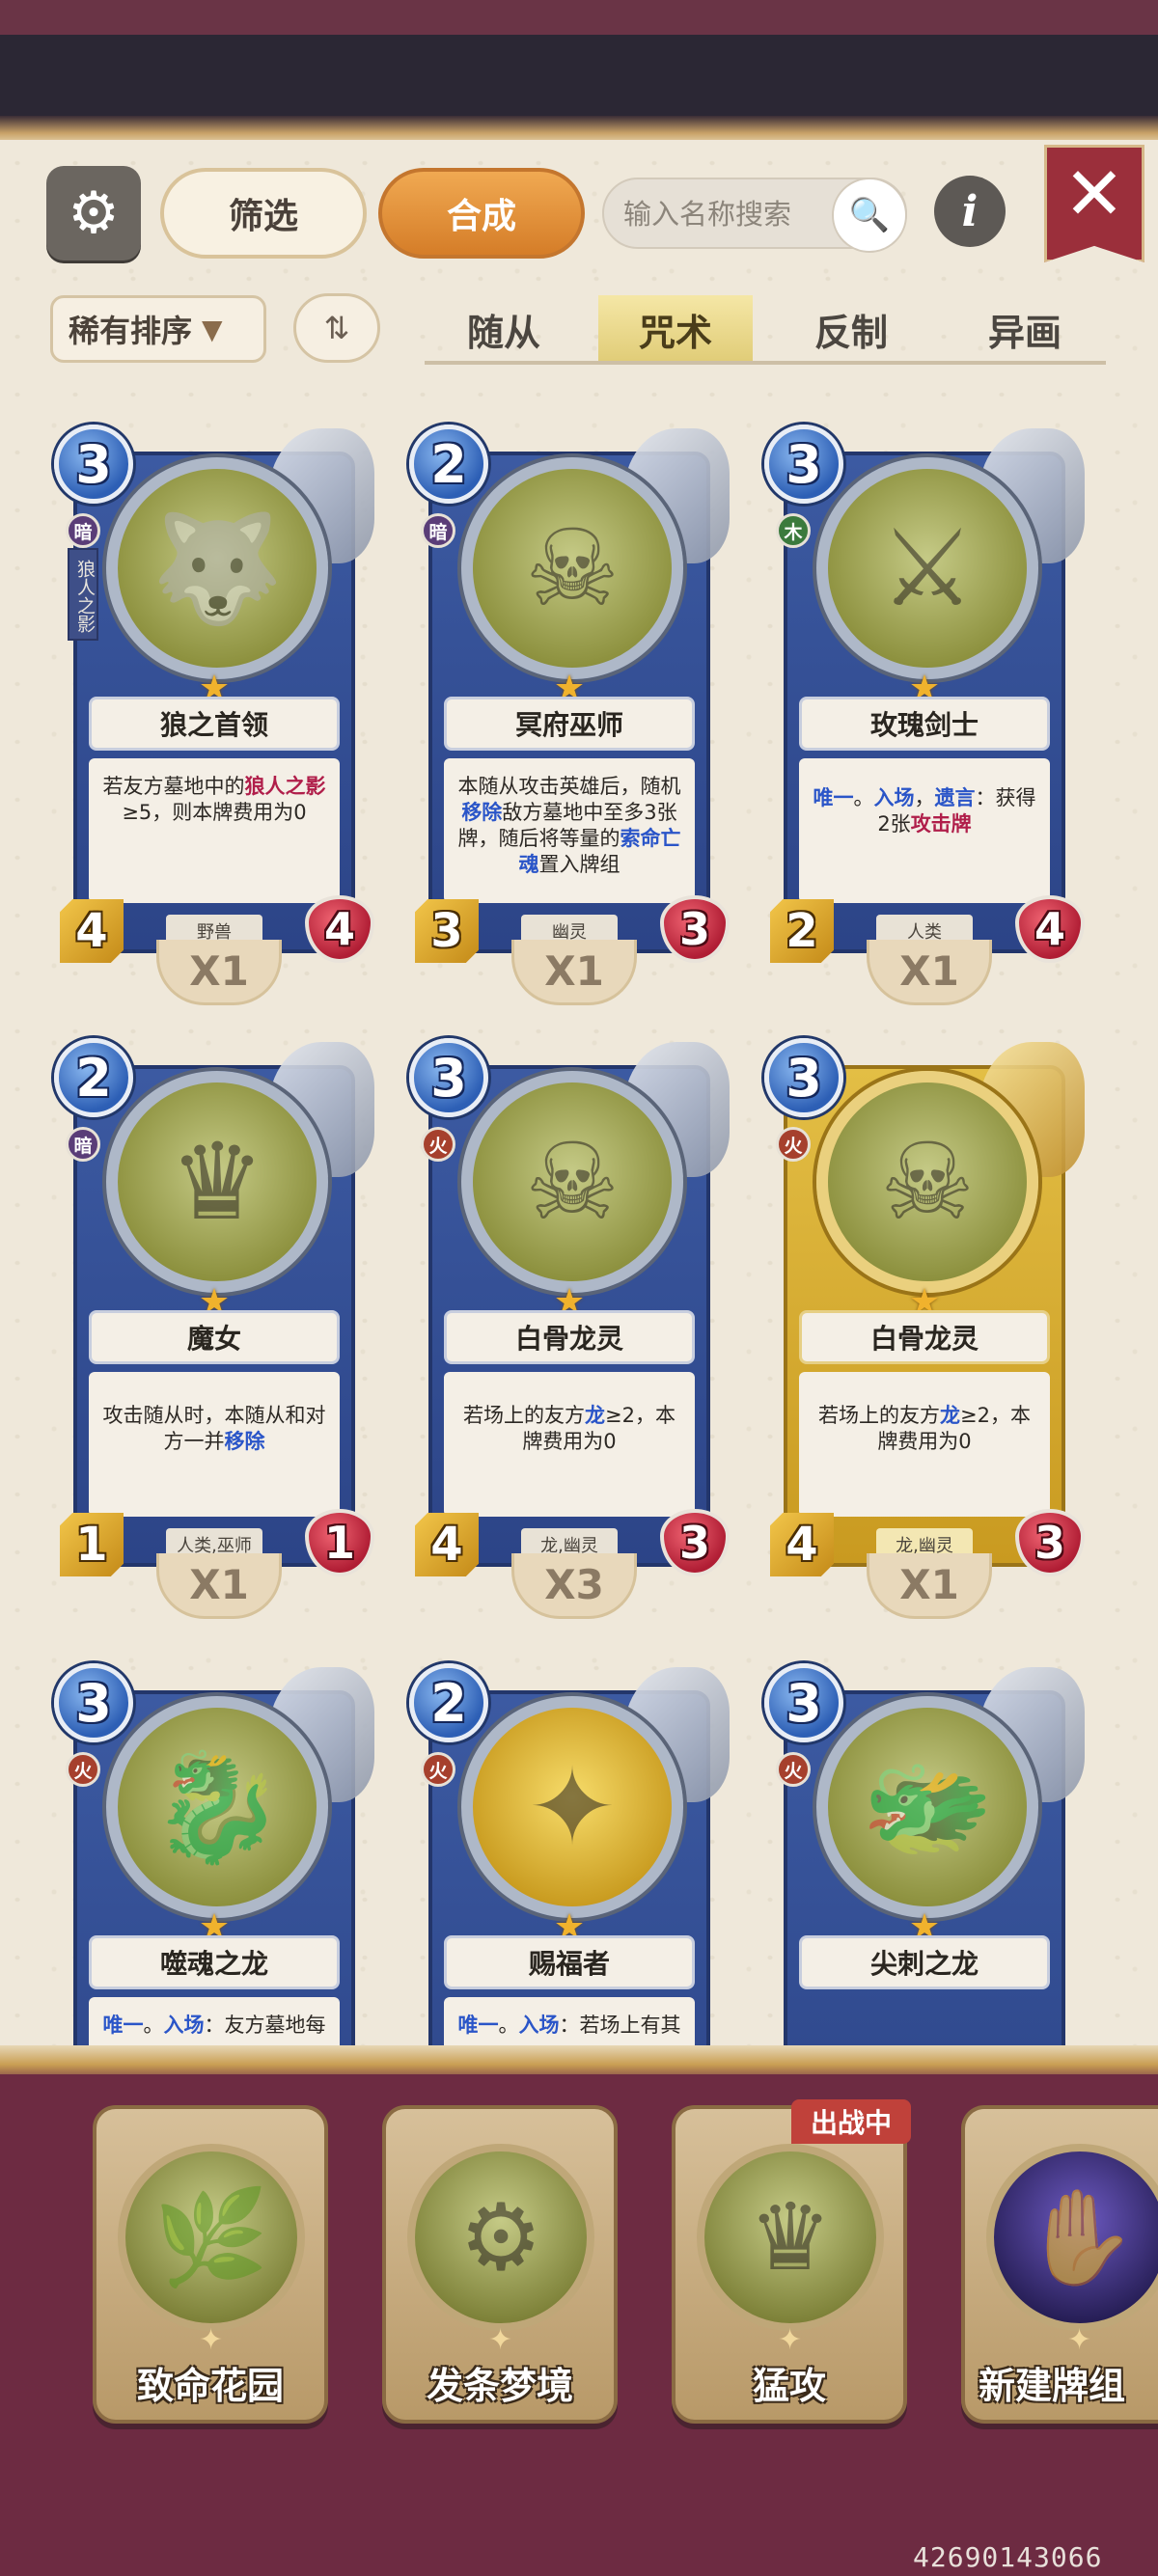  I want to click on deck-name: 猛攻, so click(789, 2386).